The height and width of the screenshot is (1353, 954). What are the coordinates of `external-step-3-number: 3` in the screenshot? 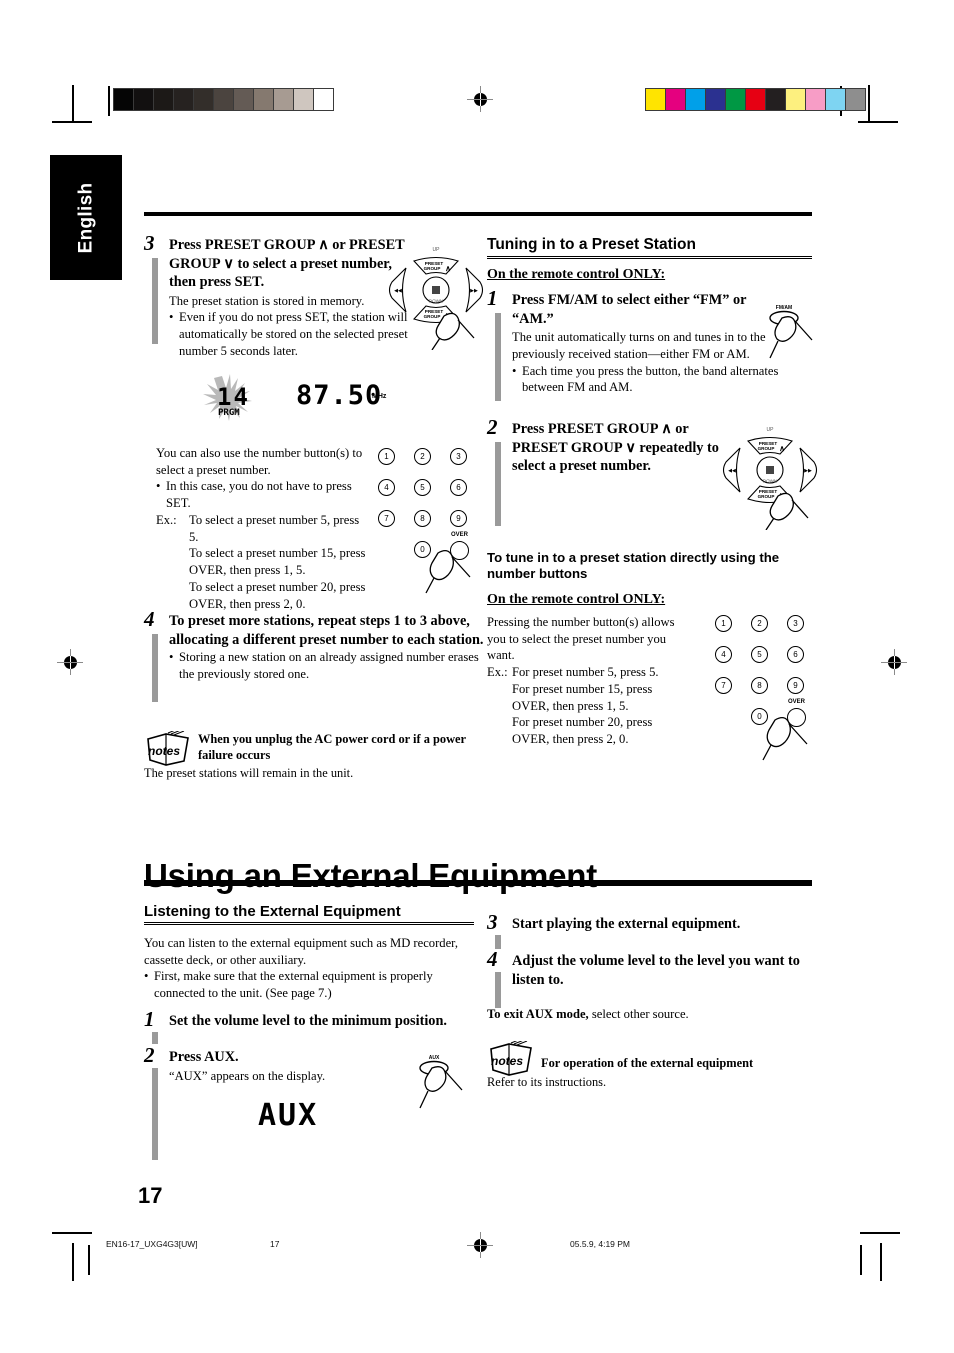 It's located at (492, 922).